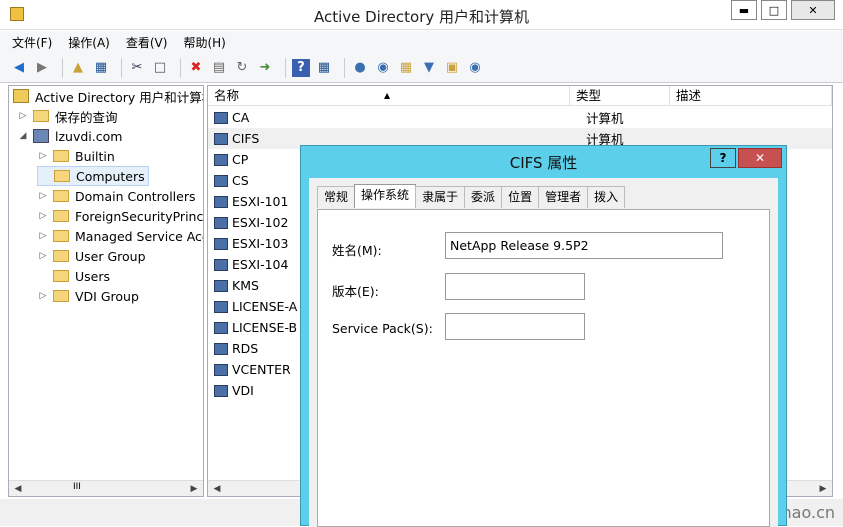 Image resolution: width=843 pixels, height=527 pixels. I want to click on add-group-icon: ◉, so click(475, 68).